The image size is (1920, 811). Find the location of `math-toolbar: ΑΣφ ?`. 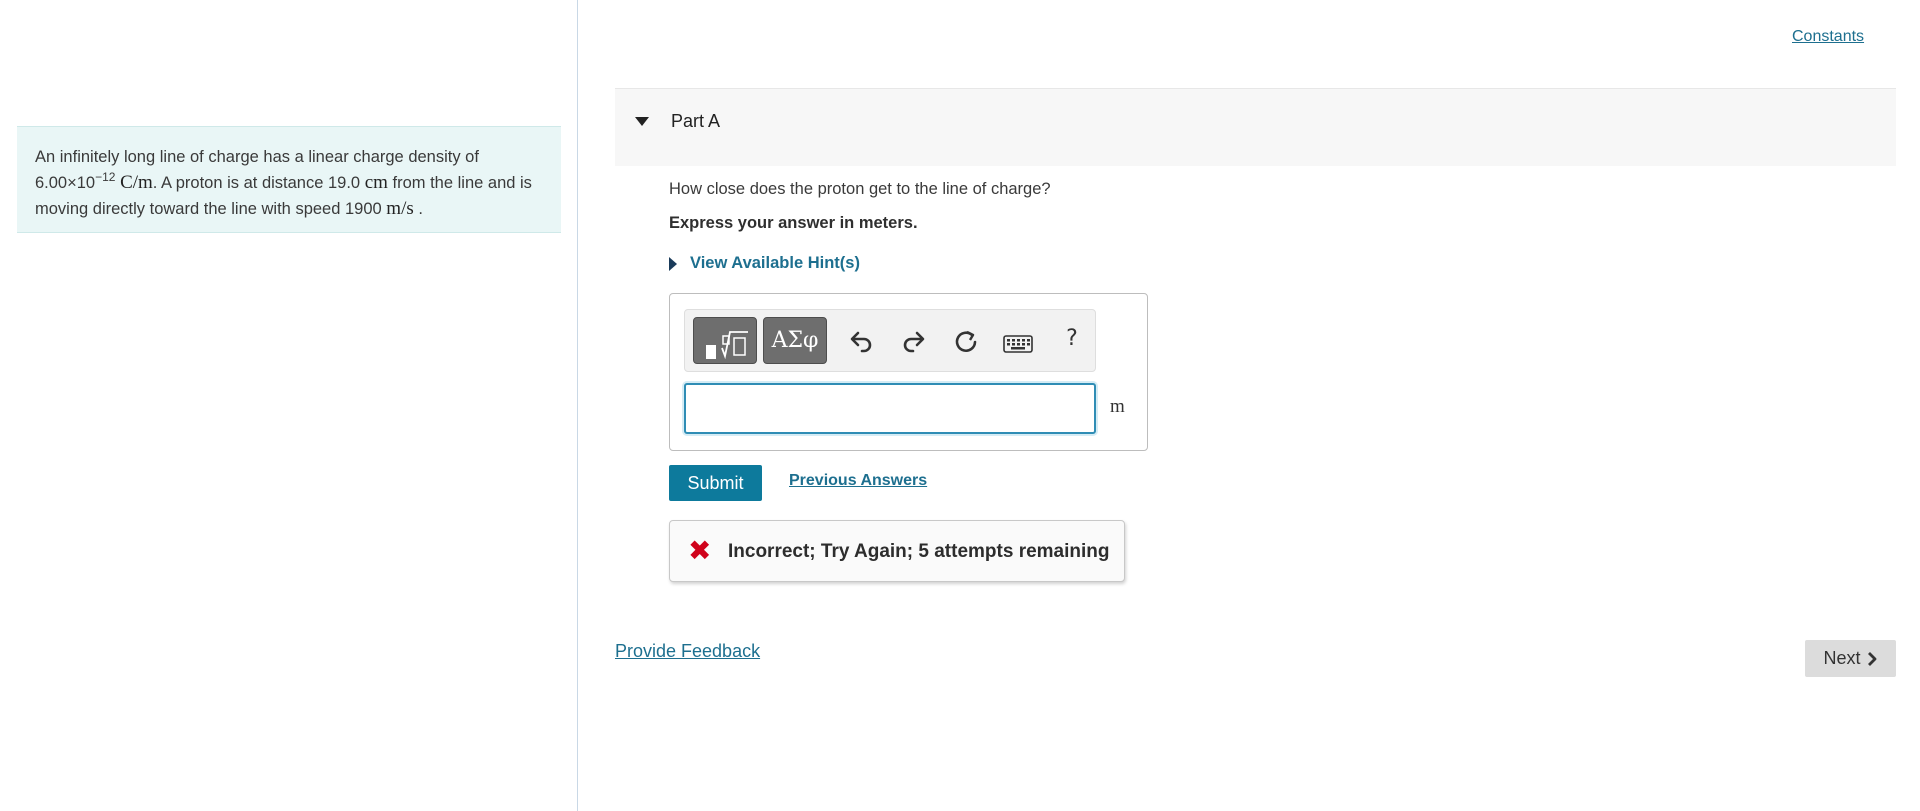

math-toolbar: ΑΣφ ? is located at coordinates (890, 340).